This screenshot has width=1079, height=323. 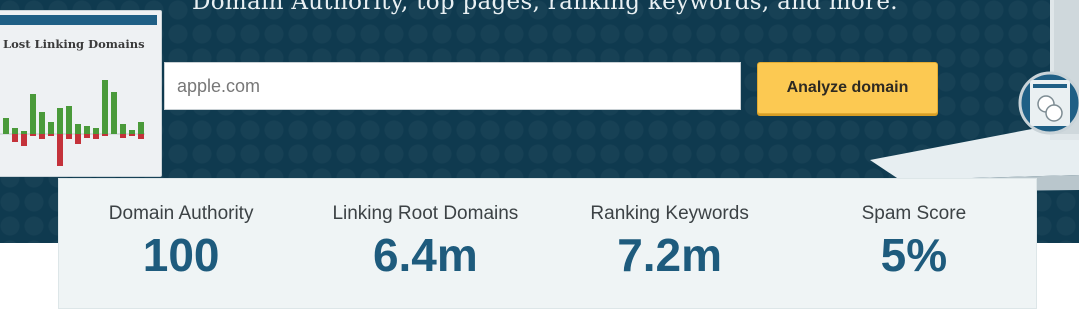 I want to click on toggle-badge-icon, so click(x=1048, y=103).